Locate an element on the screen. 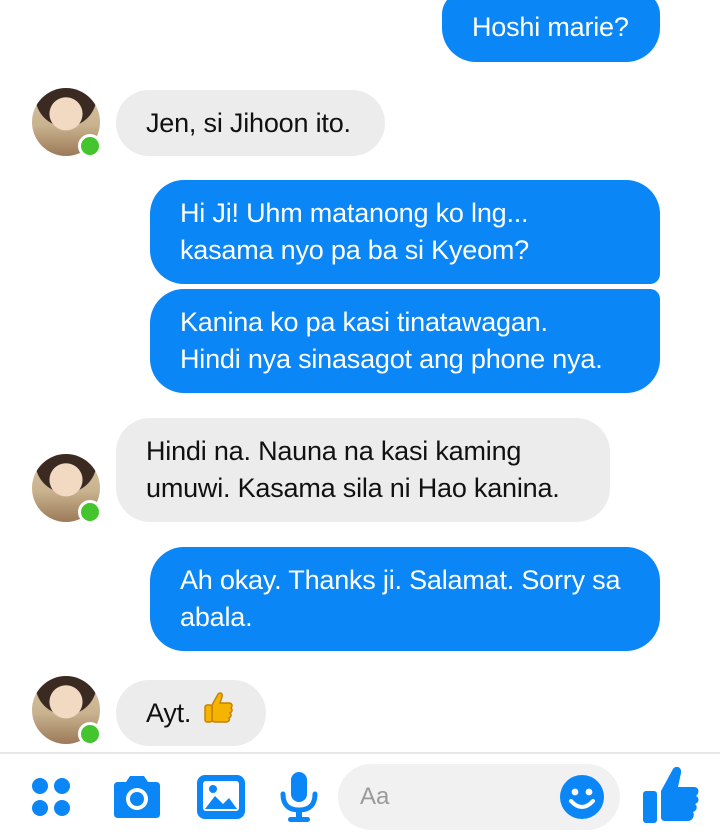 Image resolution: width=720 pixels, height=840 pixels. message-input-placeholder: Aa is located at coordinates (375, 796).